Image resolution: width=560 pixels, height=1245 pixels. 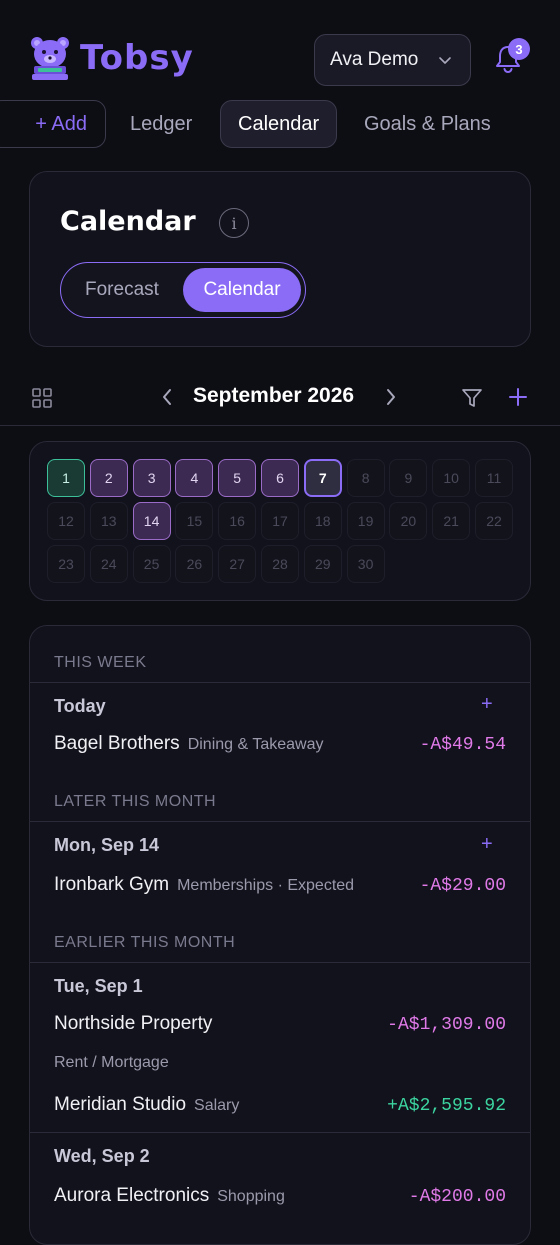 I want to click on tab-goals-plans: Goals & Plans, so click(x=427, y=124).